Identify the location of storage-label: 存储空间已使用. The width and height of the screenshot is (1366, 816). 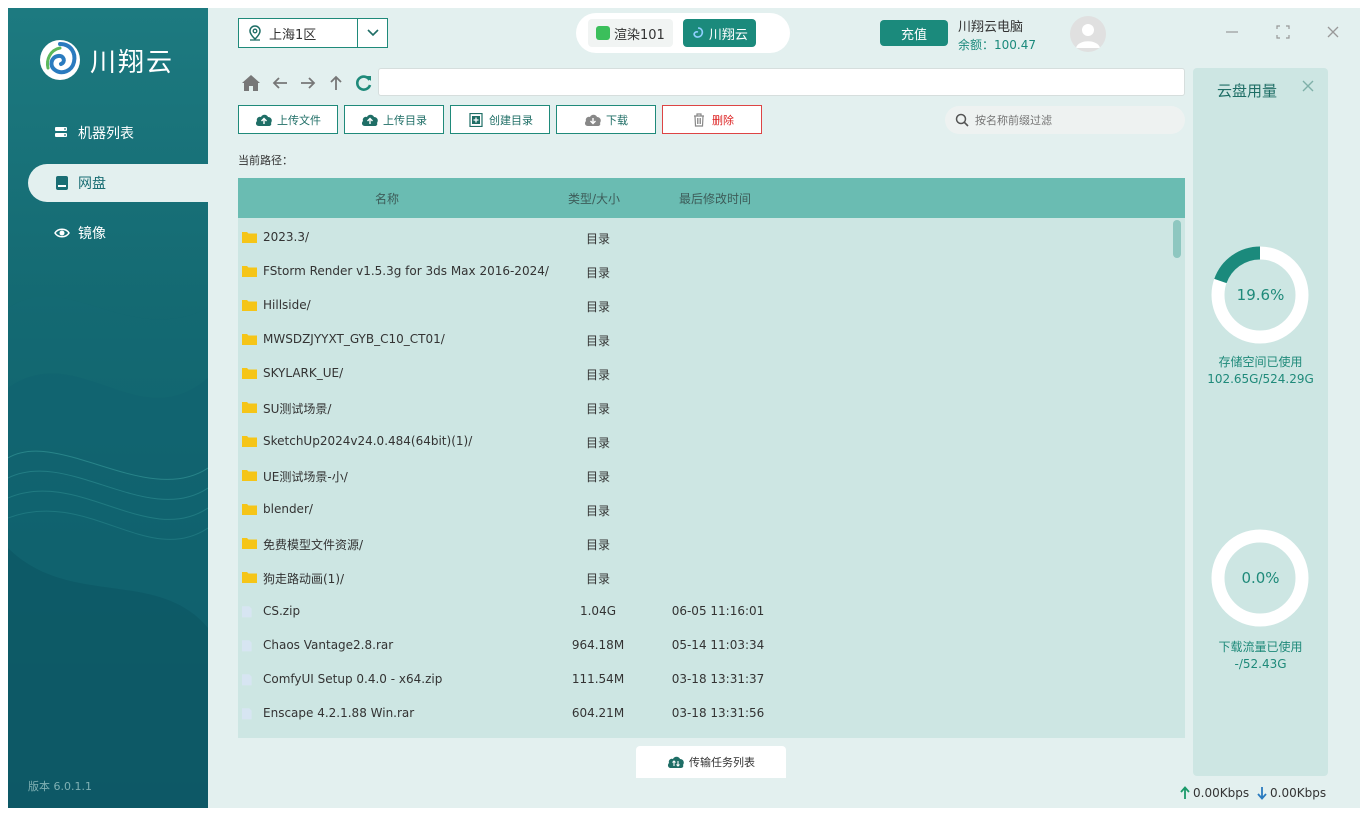
(1260, 362).